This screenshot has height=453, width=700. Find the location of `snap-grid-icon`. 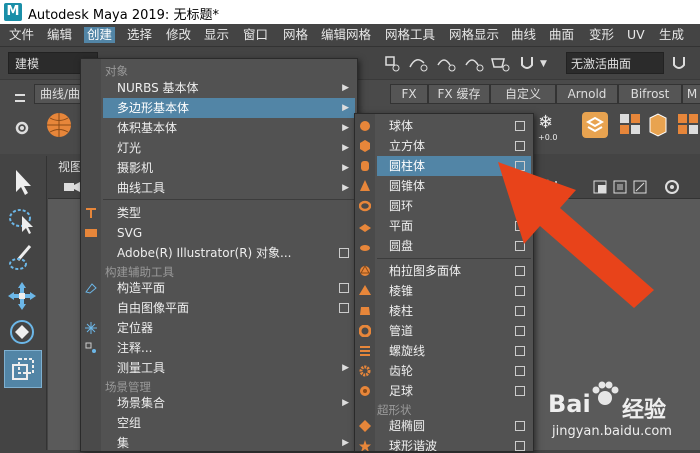

snap-grid-icon is located at coordinates (392, 64).